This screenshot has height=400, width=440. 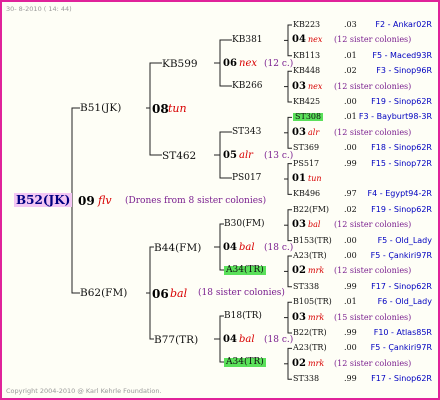 What do you see at coordinates (247, 40) in the screenshot?
I see `gen3-node: KB381` at bounding box center [247, 40].